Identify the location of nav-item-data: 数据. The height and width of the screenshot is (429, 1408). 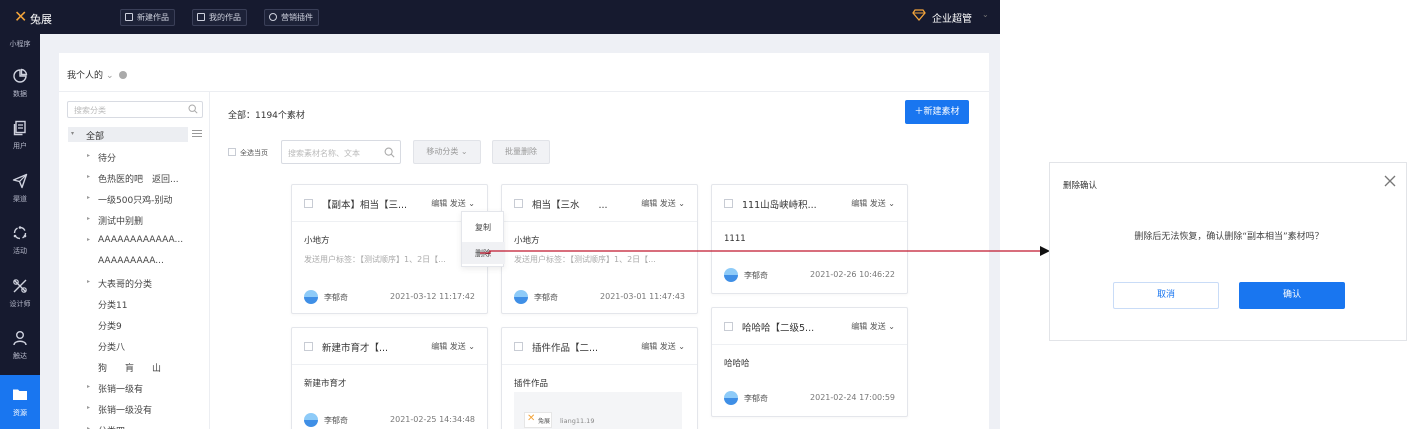
(20, 89).